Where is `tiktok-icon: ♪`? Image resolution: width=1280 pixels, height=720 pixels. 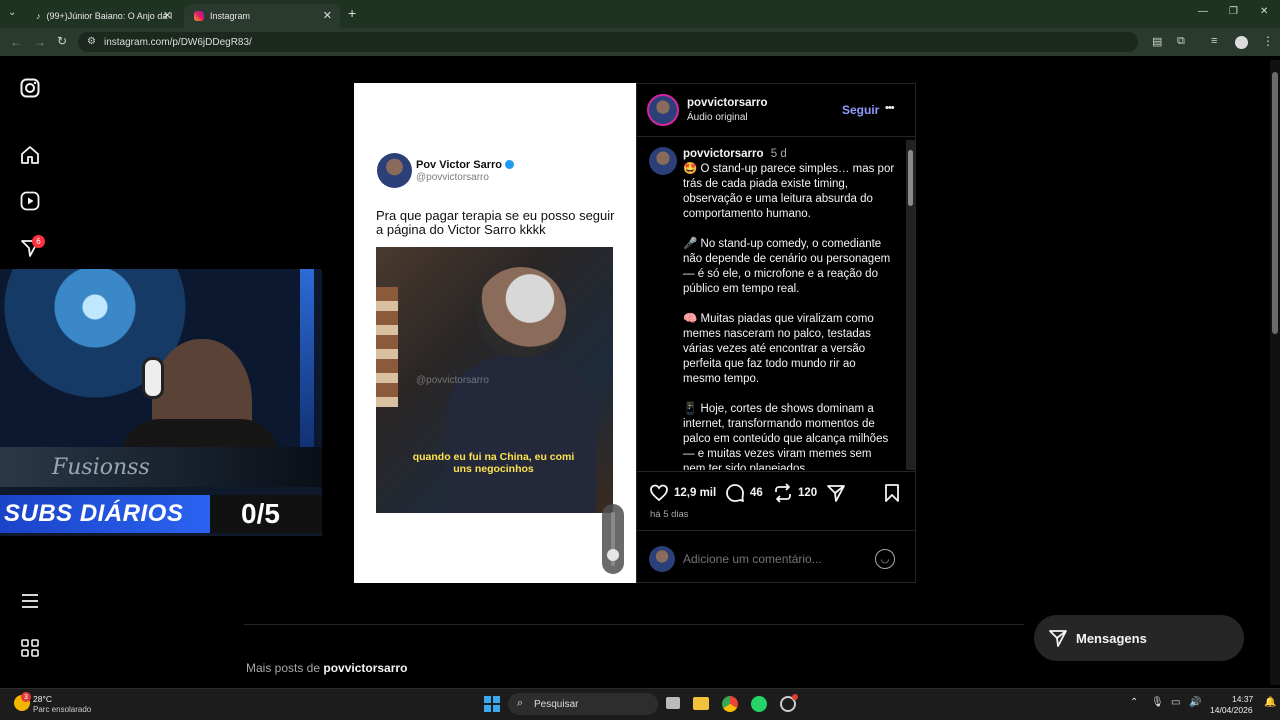
tiktok-icon: ♪ is located at coordinates (38, 16).